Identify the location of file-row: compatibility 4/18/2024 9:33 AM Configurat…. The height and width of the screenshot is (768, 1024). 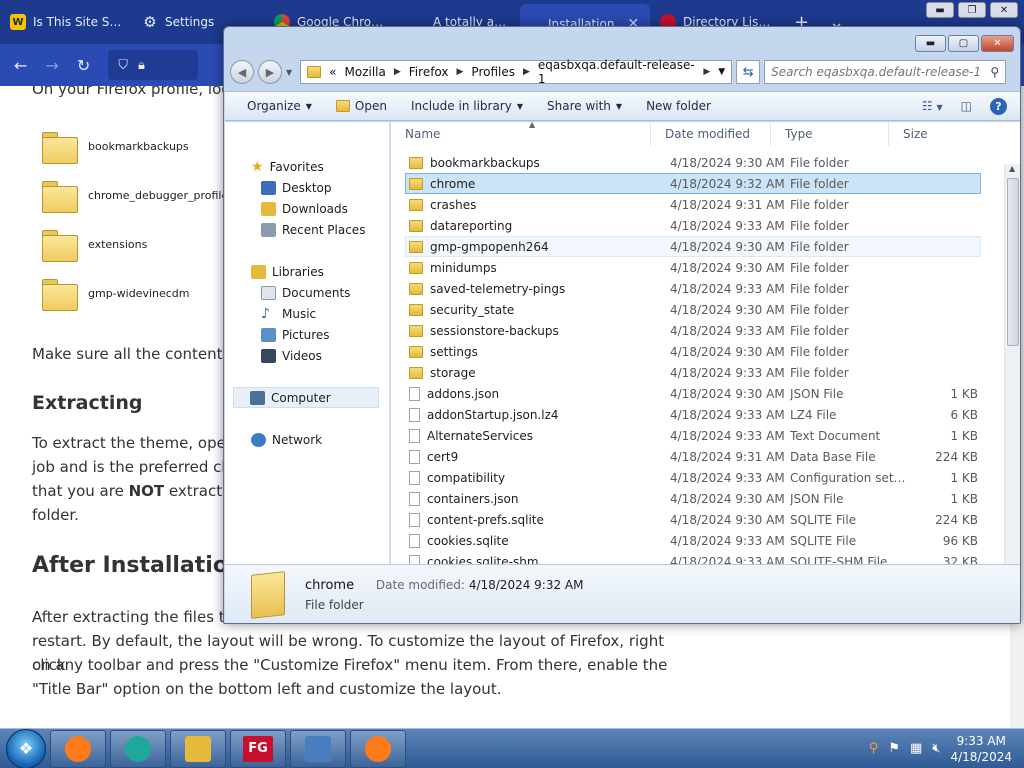
(693, 477).